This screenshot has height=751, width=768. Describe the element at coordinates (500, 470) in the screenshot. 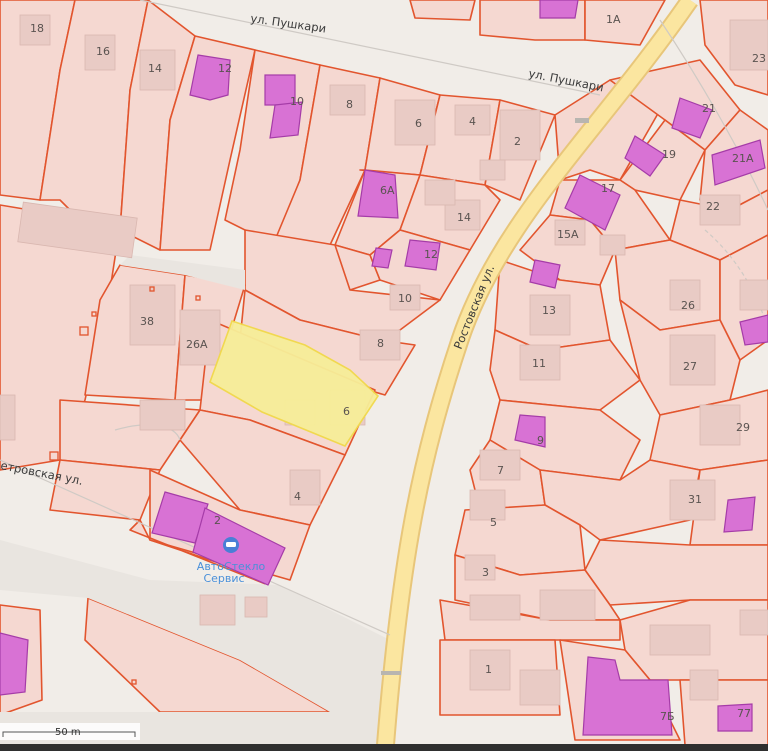

I see `house-number: 7` at that location.